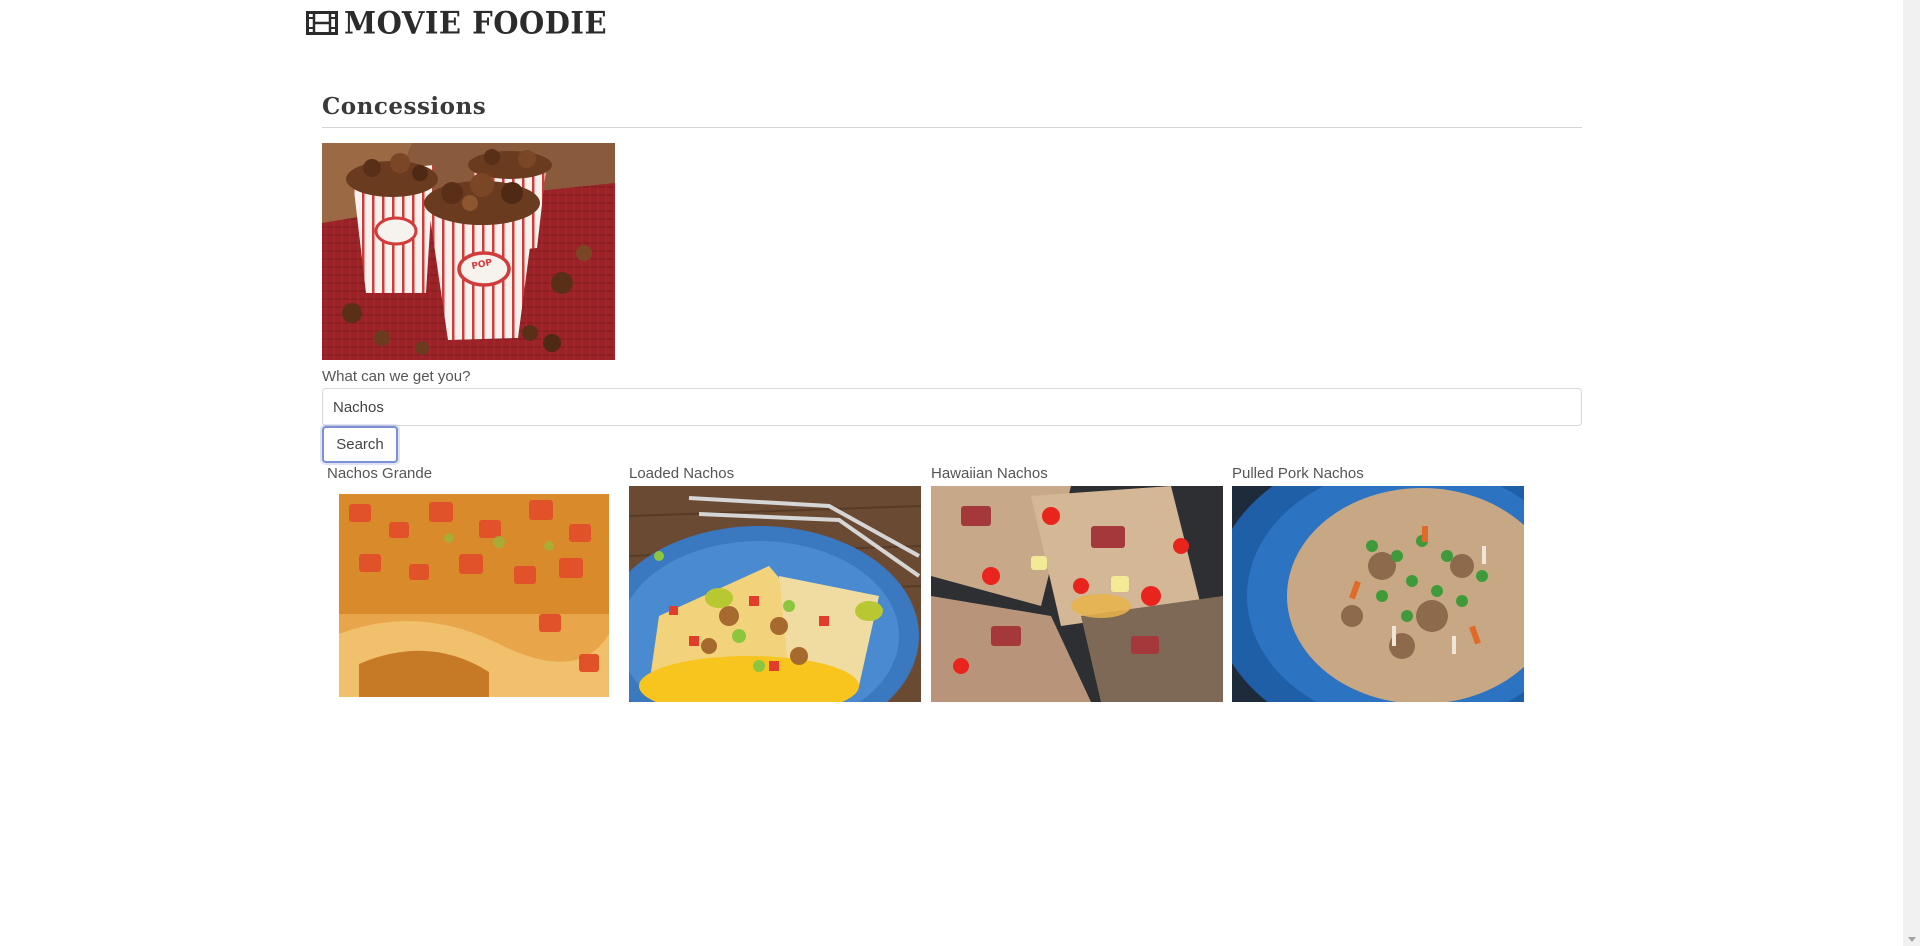 The height and width of the screenshot is (946, 1920). What do you see at coordinates (476, 22) in the screenshot?
I see `brand-title: MOVIE FOODIE` at bounding box center [476, 22].